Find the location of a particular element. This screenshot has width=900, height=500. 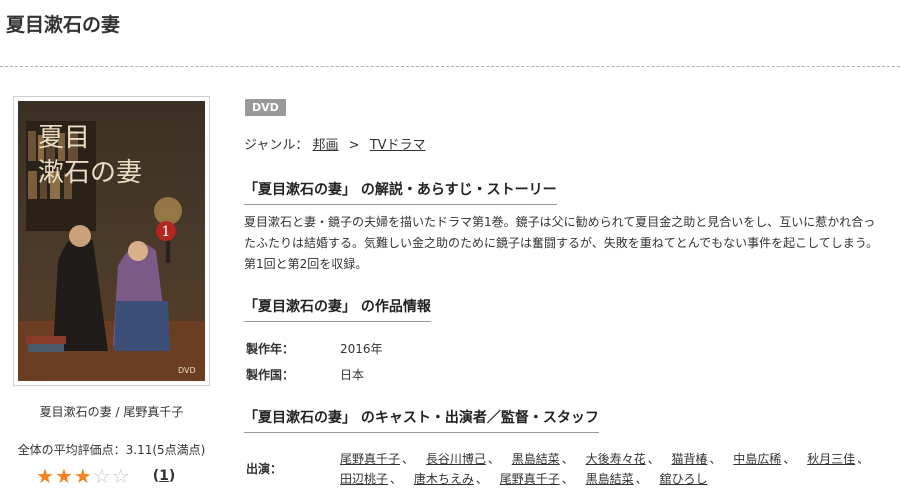

cast-link: 猫背椿 is located at coordinates (689, 459).